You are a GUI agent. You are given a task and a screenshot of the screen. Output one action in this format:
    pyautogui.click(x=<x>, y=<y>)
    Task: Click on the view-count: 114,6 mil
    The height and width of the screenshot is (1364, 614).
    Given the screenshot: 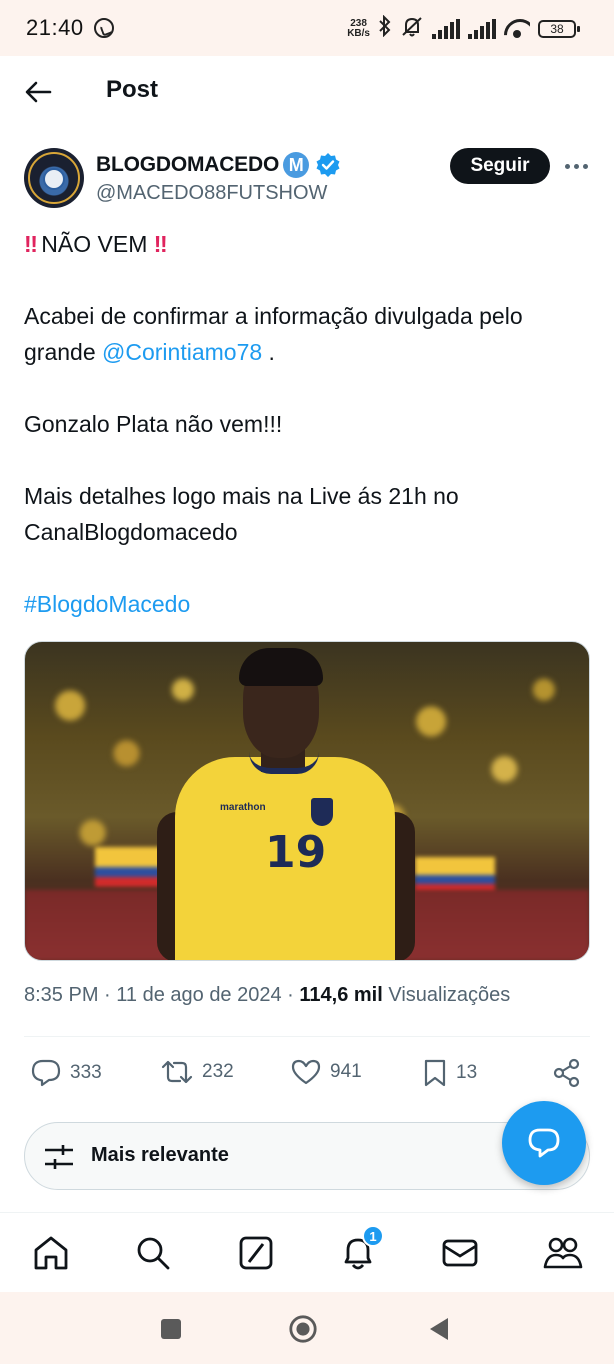 What is the action you would take?
    pyautogui.click(x=341, y=995)
    